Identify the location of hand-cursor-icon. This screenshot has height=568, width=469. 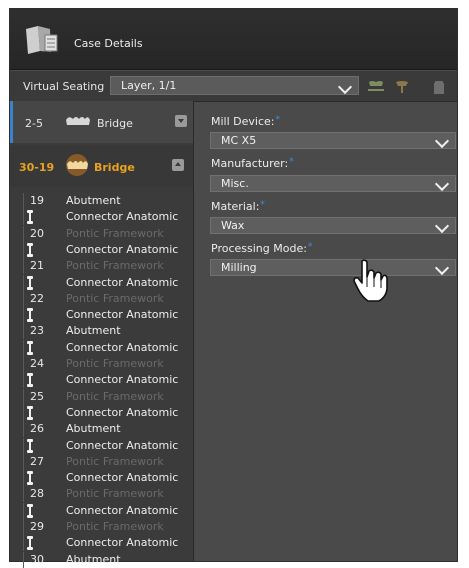
(370, 280).